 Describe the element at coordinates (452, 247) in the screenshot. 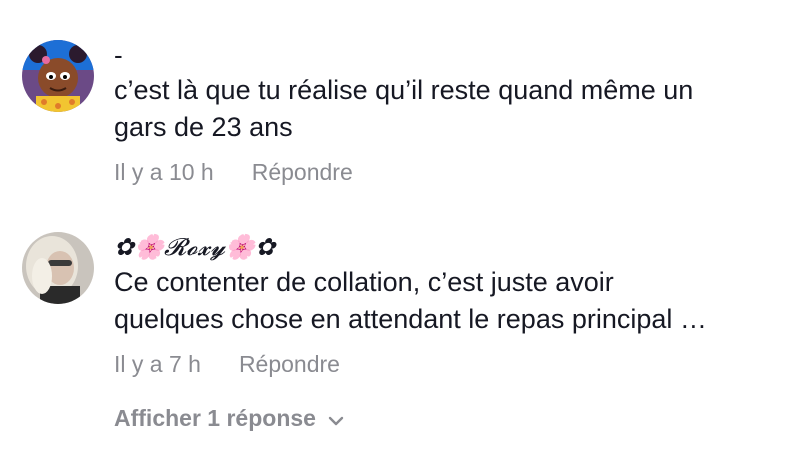

I see `comment-username: ✿🌸𝓡𝓸𝔁𝔂🌸✿` at that location.